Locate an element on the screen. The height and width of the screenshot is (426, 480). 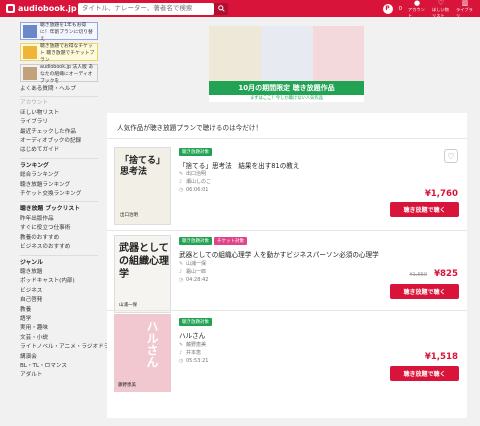
banner-artwork is located at coordinates (286, 53).